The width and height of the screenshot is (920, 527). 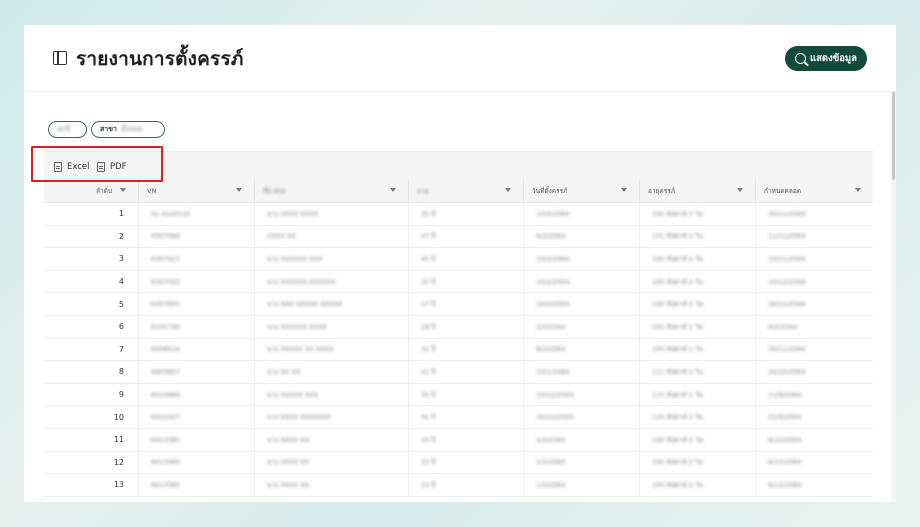 I want to click on sidebar-toggle-icon, so click(x=60, y=58).